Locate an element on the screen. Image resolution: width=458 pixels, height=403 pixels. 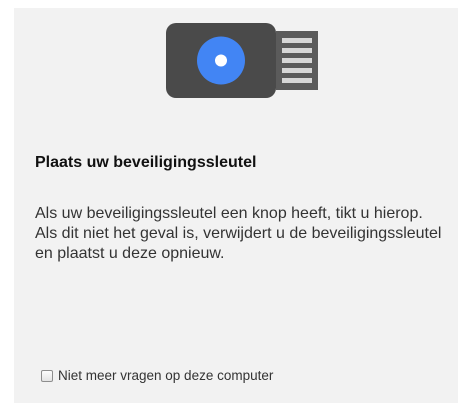
remember-checkbox is located at coordinates (47, 375).